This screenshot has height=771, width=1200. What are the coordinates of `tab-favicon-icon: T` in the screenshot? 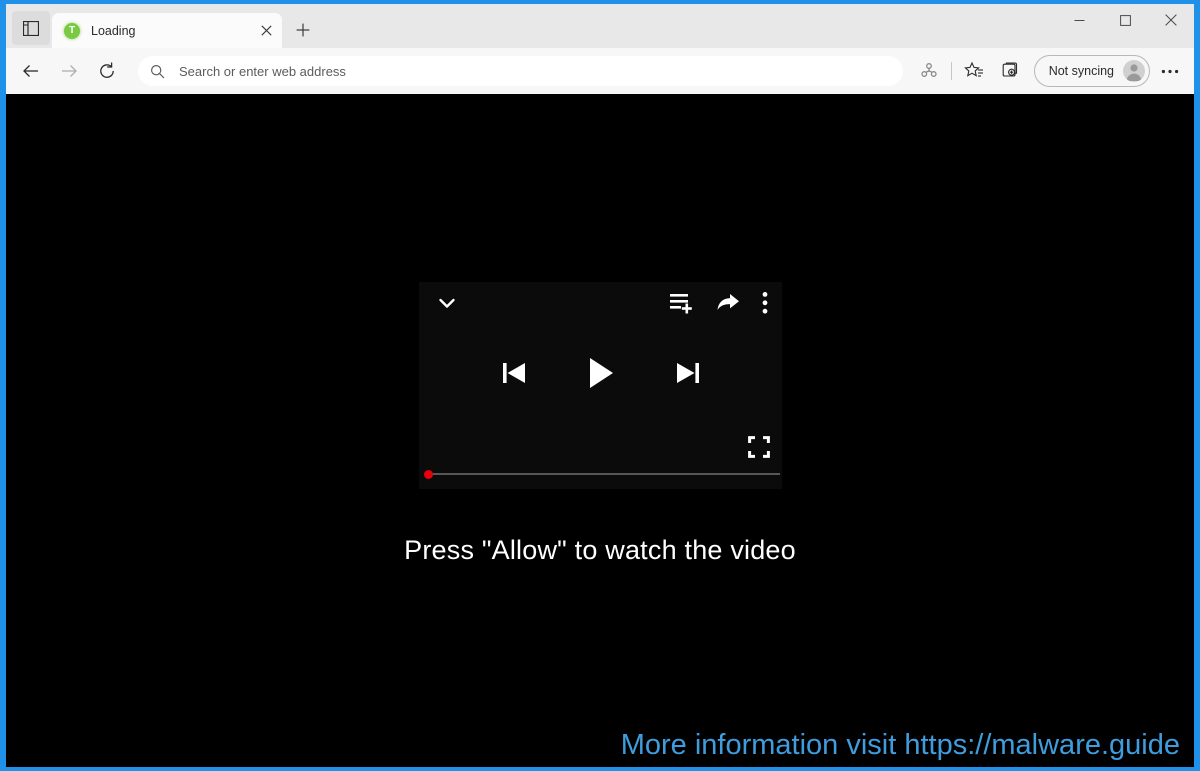 It's located at (72, 30).